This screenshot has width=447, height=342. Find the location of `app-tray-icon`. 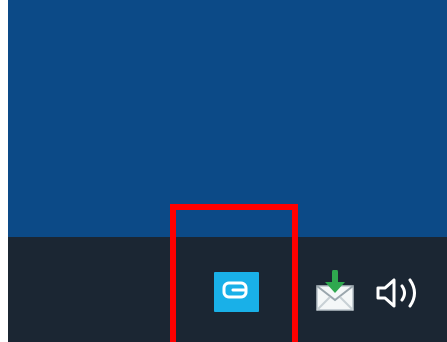

app-tray-icon is located at coordinates (236, 292).